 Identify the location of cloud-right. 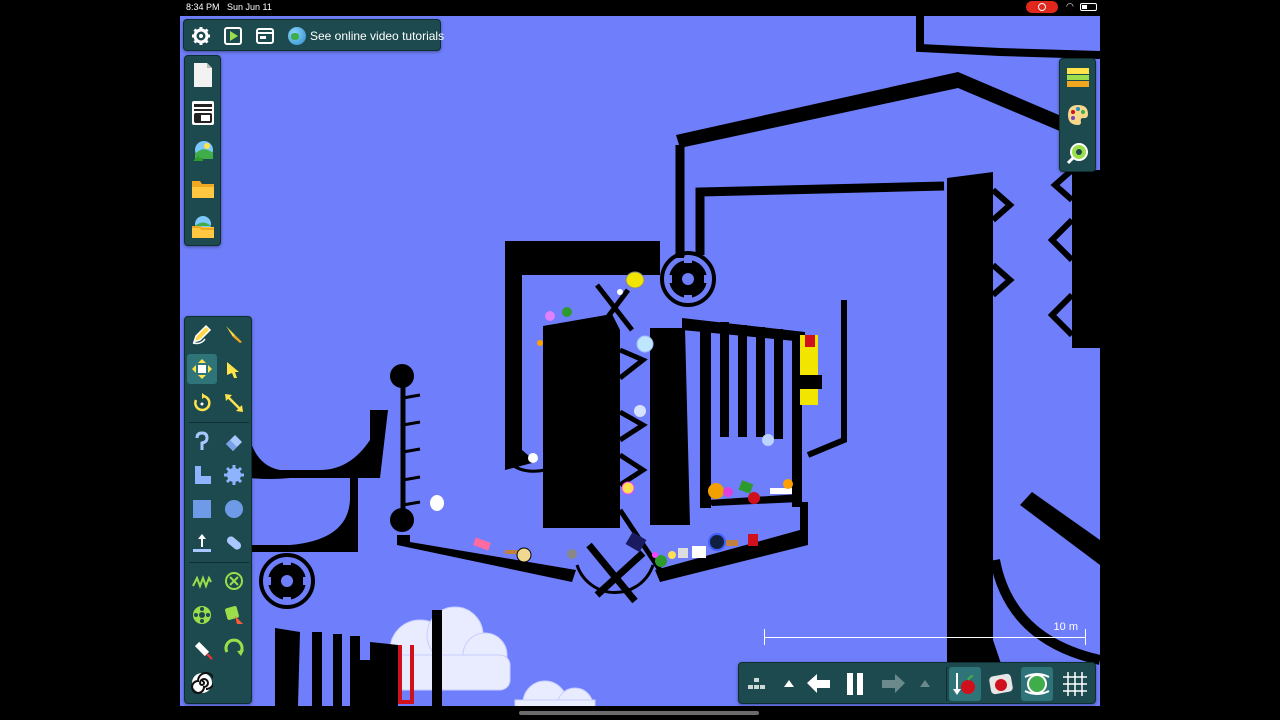
(555, 693).